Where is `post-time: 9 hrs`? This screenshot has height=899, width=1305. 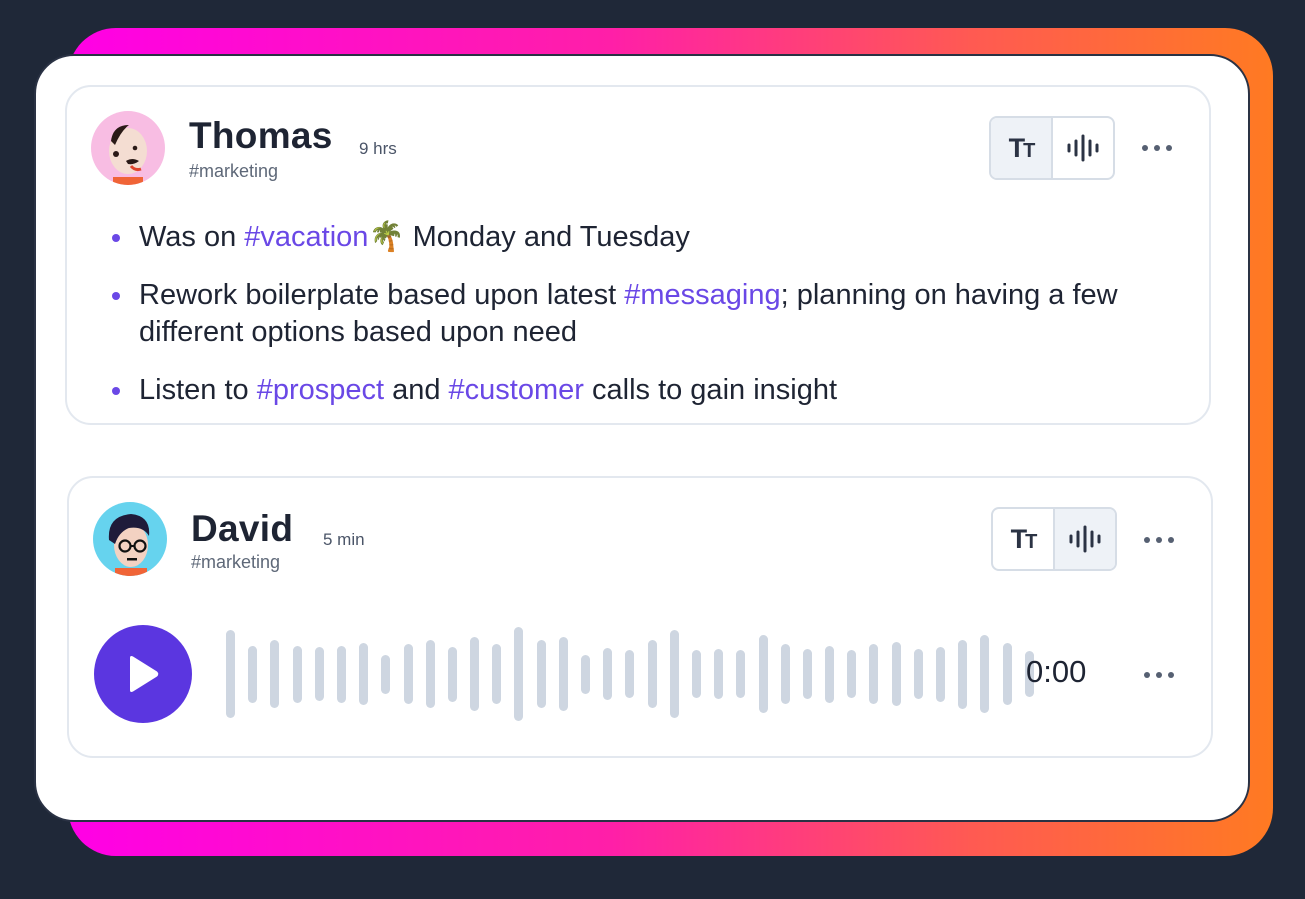 post-time: 9 hrs is located at coordinates (378, 148).